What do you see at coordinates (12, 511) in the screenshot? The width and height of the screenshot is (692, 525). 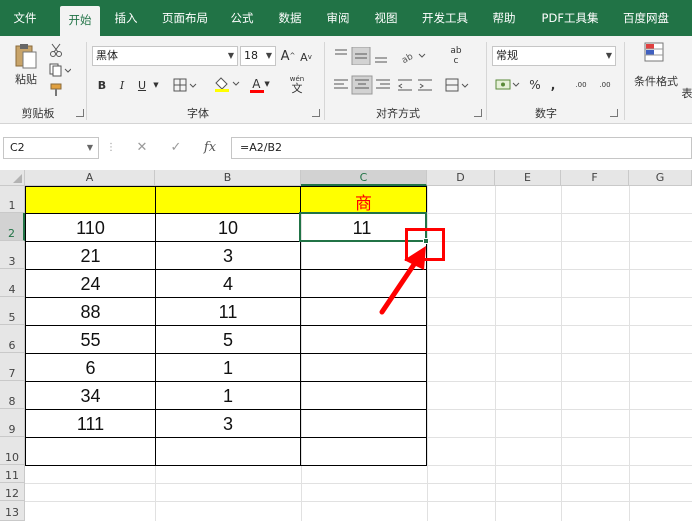 I see `row-header-13: 13` at bounding box center [12, 511].